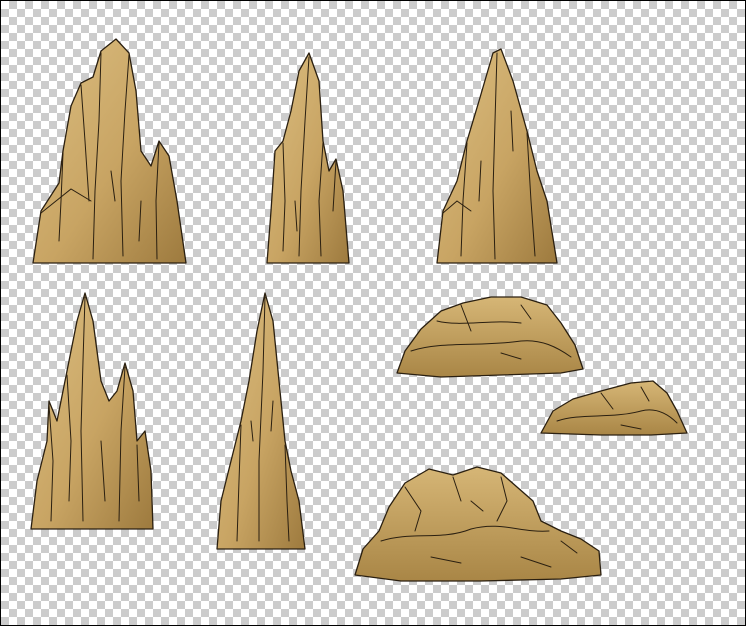  What do you see at coordinates (109, 151) in the screenshot?
I see `rock-spire-cluster-large` at bounding box center [109, 151].